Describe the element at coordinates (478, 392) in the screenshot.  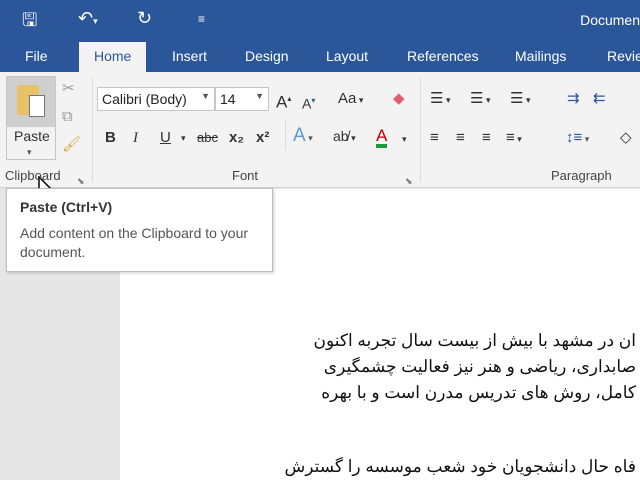
I see `document-line: کامل، روش های تدریس مدرن است و با بهره` at that location.